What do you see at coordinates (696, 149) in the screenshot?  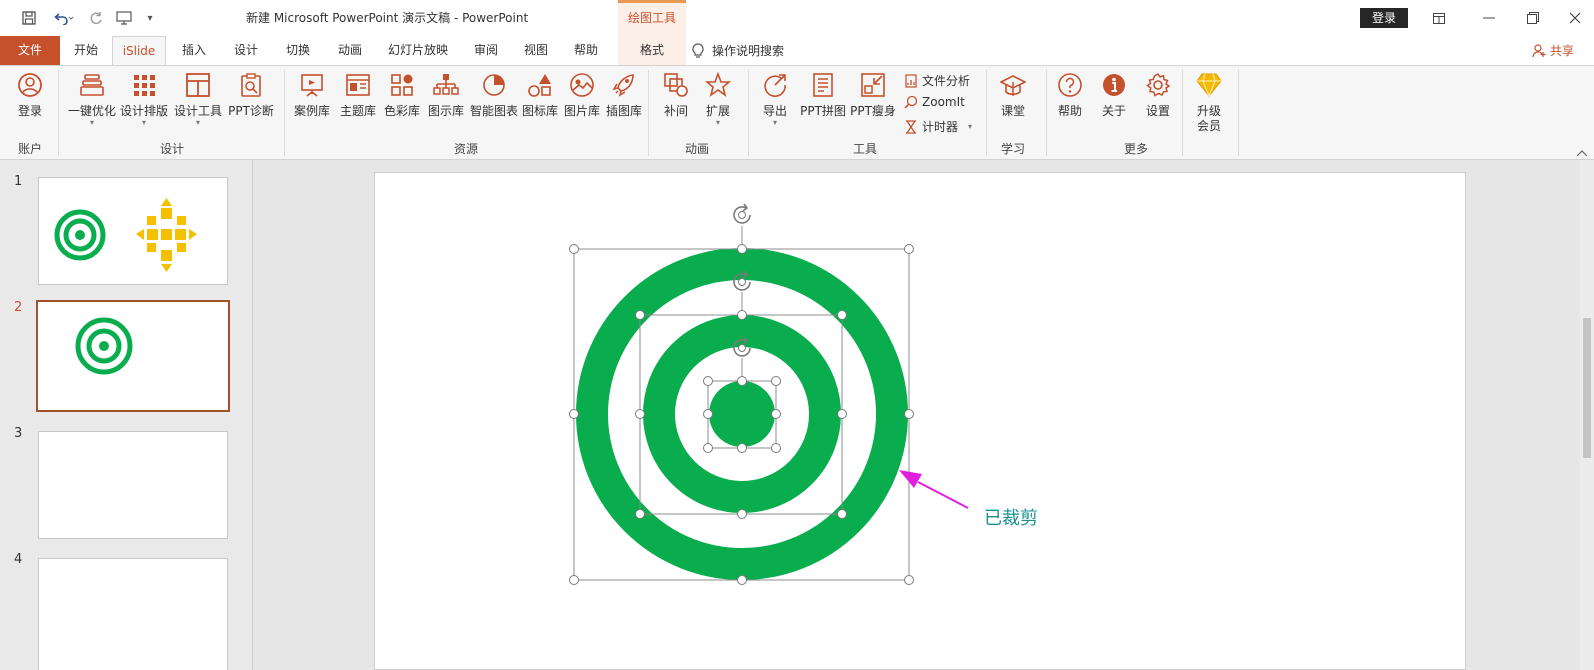 I see `group-label-animation: 动画` at bounding box center [696, 149].